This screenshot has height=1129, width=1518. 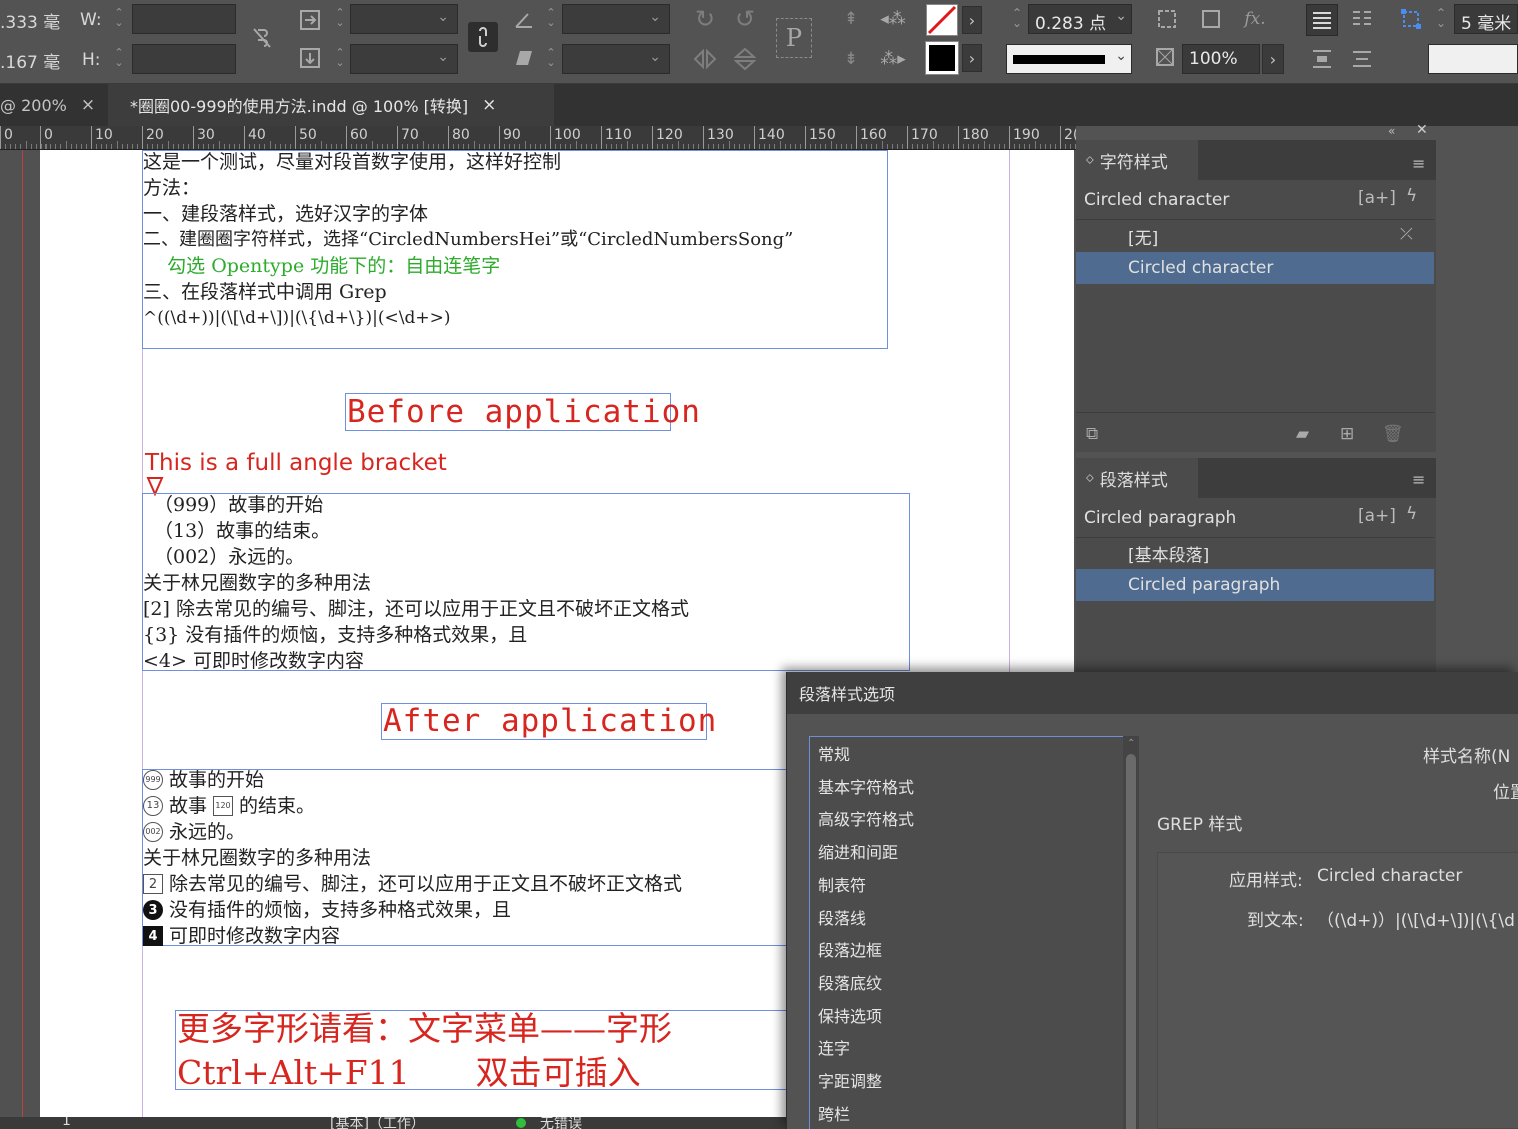 What do you see at coordinates (1131, 932) in the screenshot?
I see `category-scrollbar: ⌃` at bounding box center [1131, 932].